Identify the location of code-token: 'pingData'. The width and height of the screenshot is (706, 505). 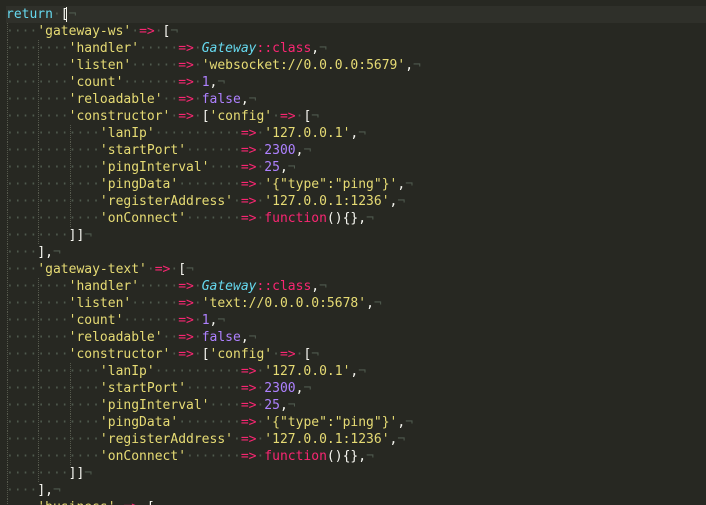
(139, 422).